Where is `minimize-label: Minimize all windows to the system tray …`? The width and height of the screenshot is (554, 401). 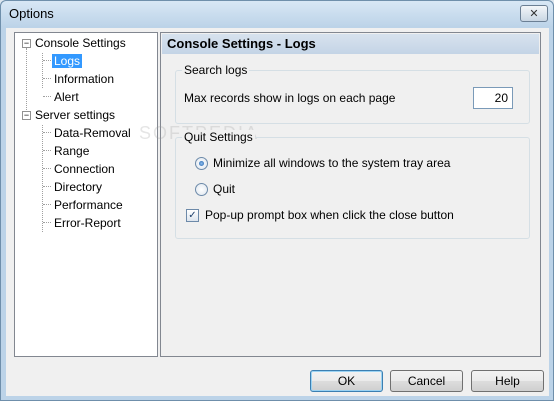 minimize-label: Minimize all windows to the system tray … is located at coordinates (331, 163).